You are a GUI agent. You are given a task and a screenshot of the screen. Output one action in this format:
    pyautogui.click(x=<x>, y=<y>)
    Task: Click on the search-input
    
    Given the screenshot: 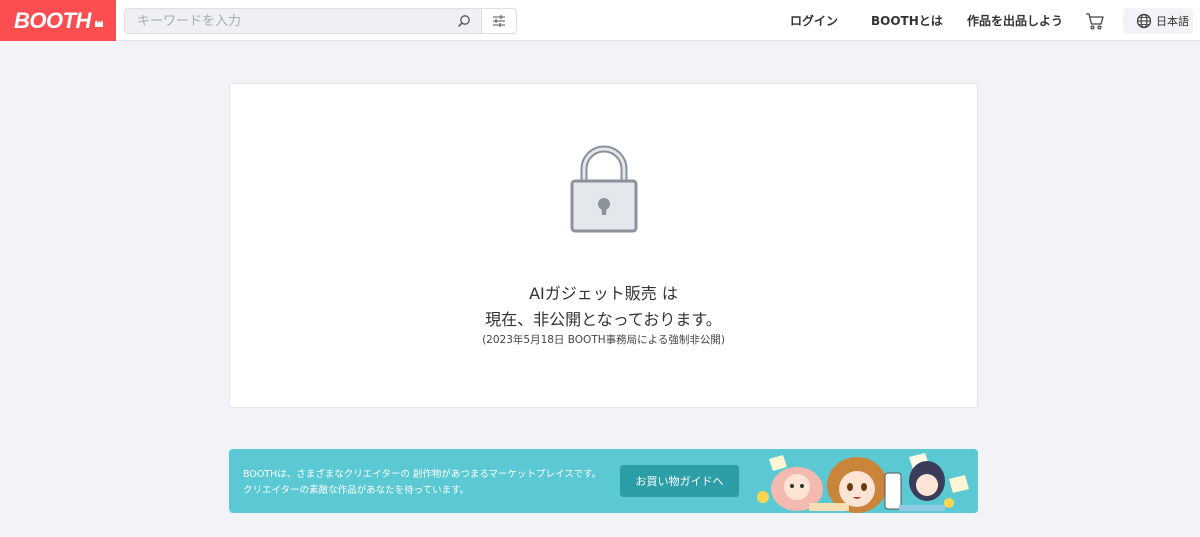 What is the action you would take?
    pyautogui.click(x=286, y=21)
    